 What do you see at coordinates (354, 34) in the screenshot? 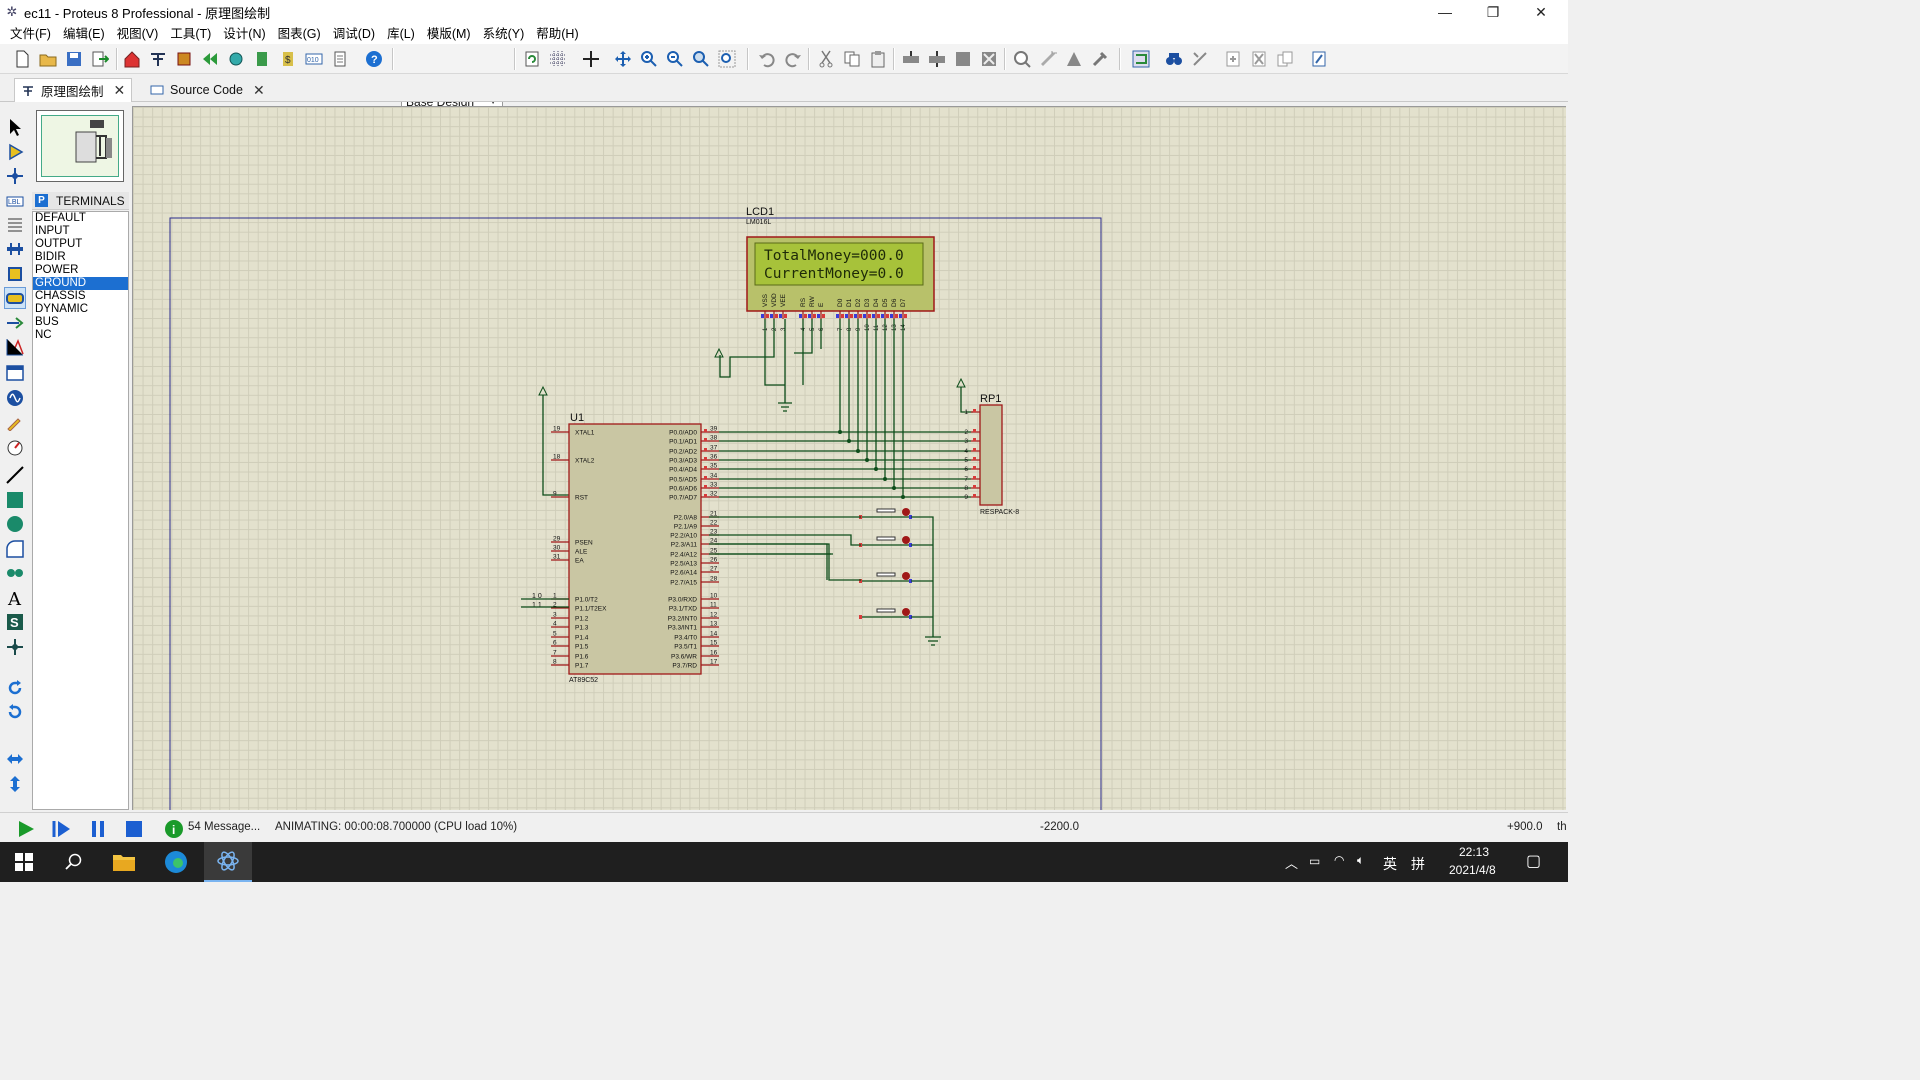
I see `menu-debug: 调试(D)` at bounding box center [354, 34].